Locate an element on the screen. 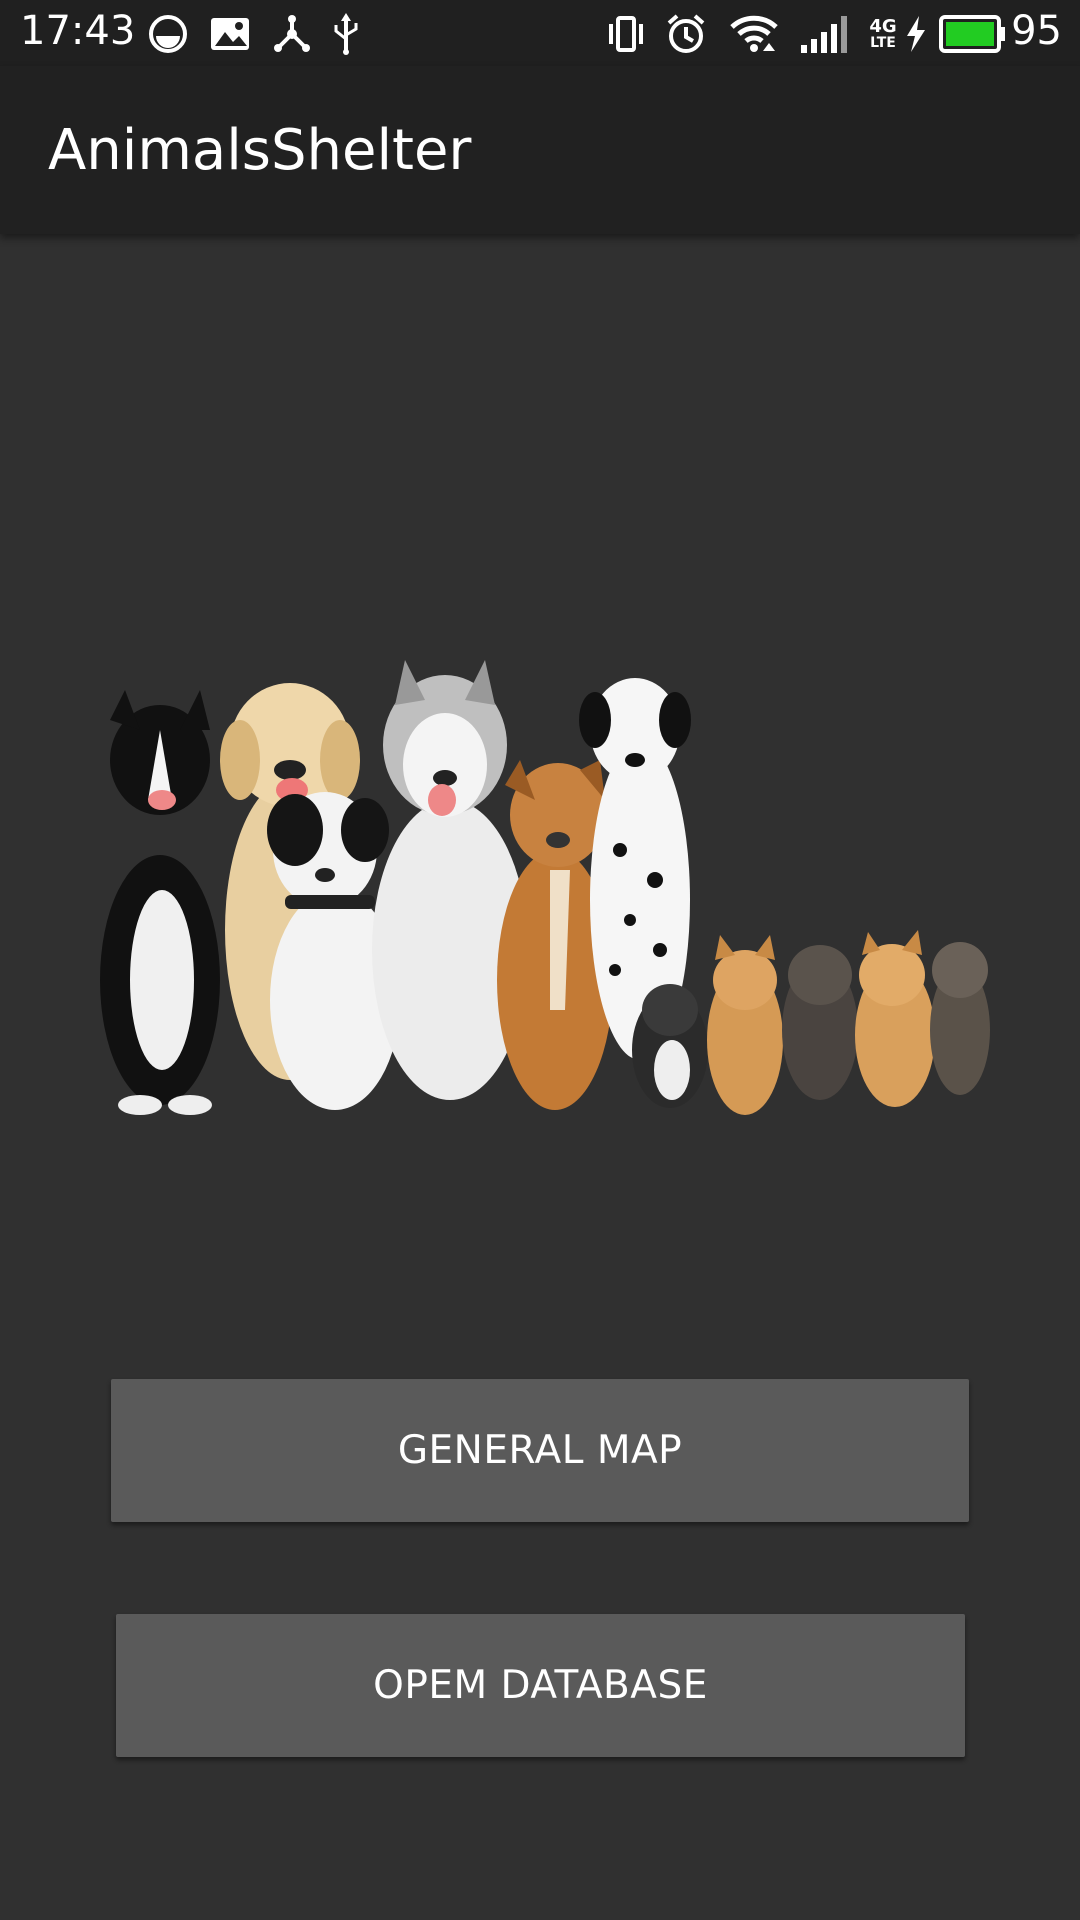 The width and height of the screenshot is (1080, 1920). signal-icon is located at coordinates (826, 34).